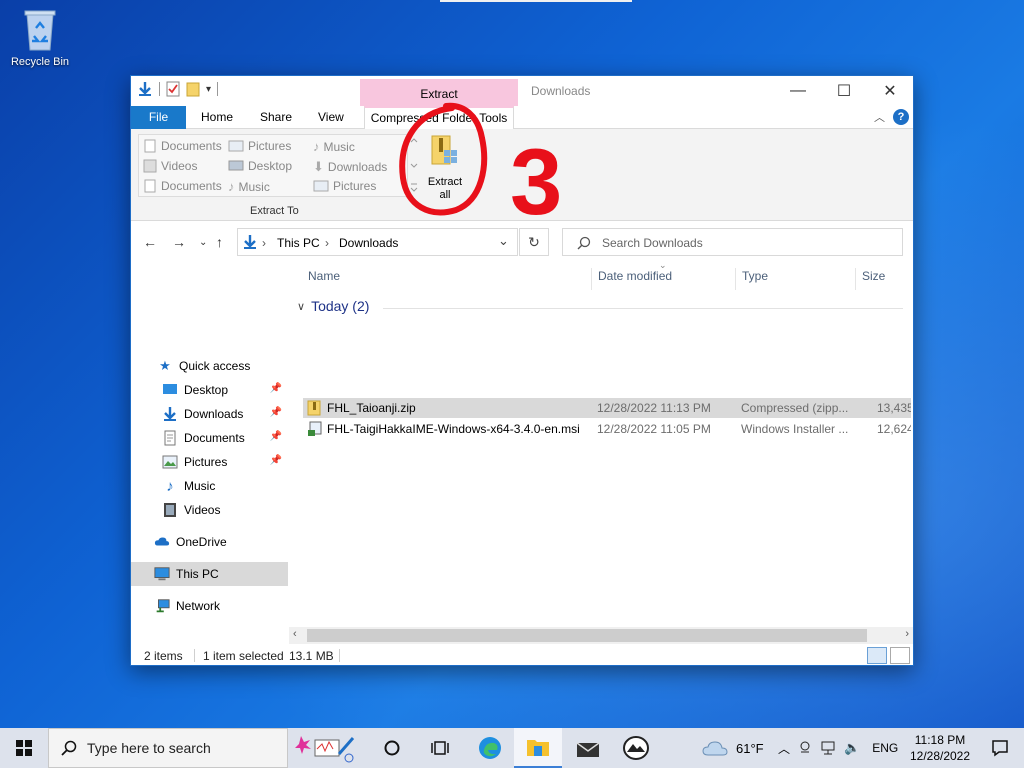  What do you see at coordinates (217, 117) in the screenshot?
I see `tab-home: Home` at bounding box center [217, 117].